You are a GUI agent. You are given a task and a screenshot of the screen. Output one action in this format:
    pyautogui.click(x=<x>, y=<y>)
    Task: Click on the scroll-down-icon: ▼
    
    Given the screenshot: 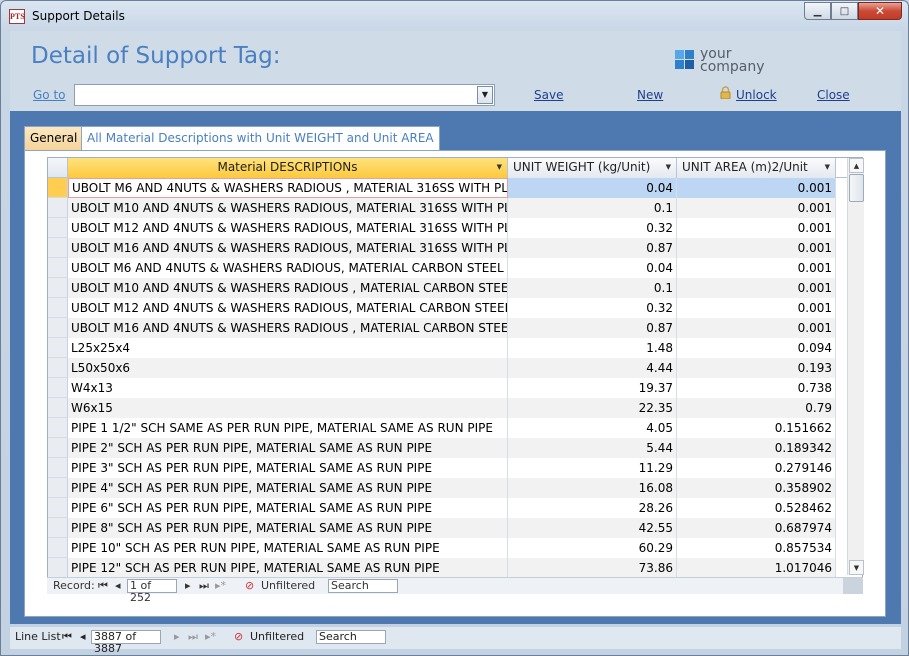 What is the action you would take?
    pyautogui.click(x=856, y=567)
    